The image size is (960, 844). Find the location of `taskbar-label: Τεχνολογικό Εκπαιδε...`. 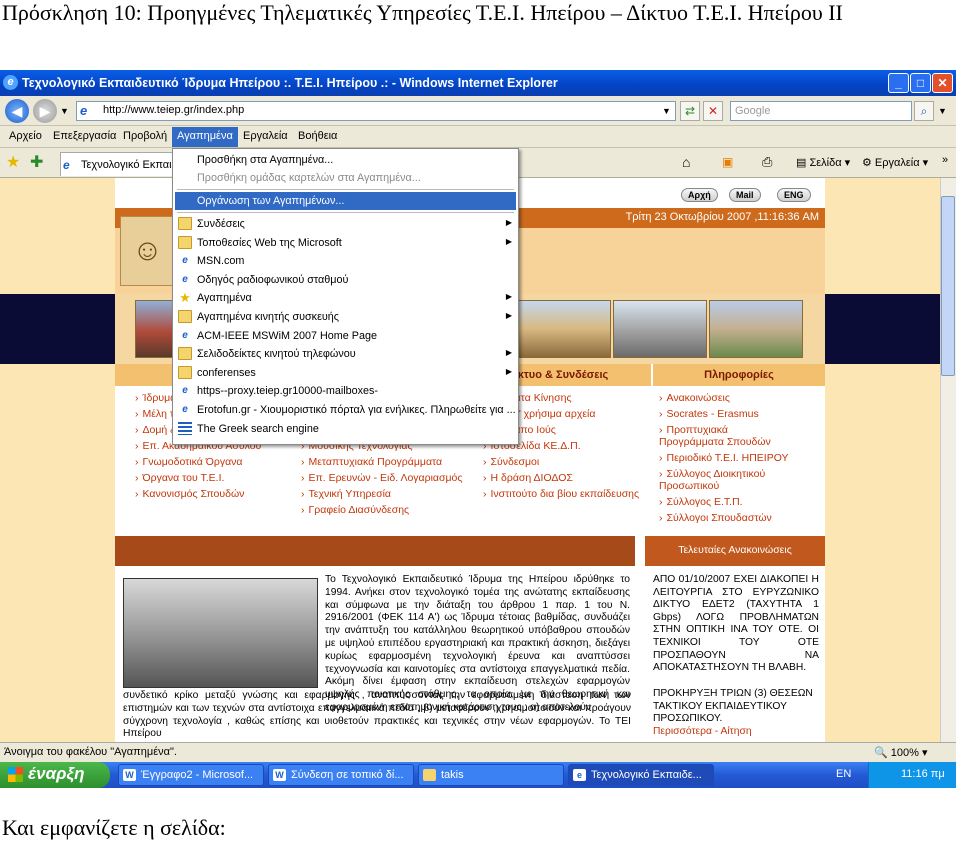

taskbar-label: Τεχνολογικό Εκπαιδε... is located at coordinates (646, 775).